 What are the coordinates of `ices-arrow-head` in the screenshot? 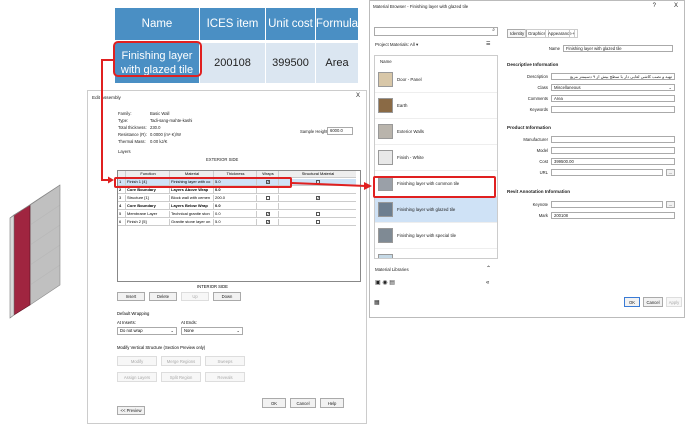 It's located at (111, 180).